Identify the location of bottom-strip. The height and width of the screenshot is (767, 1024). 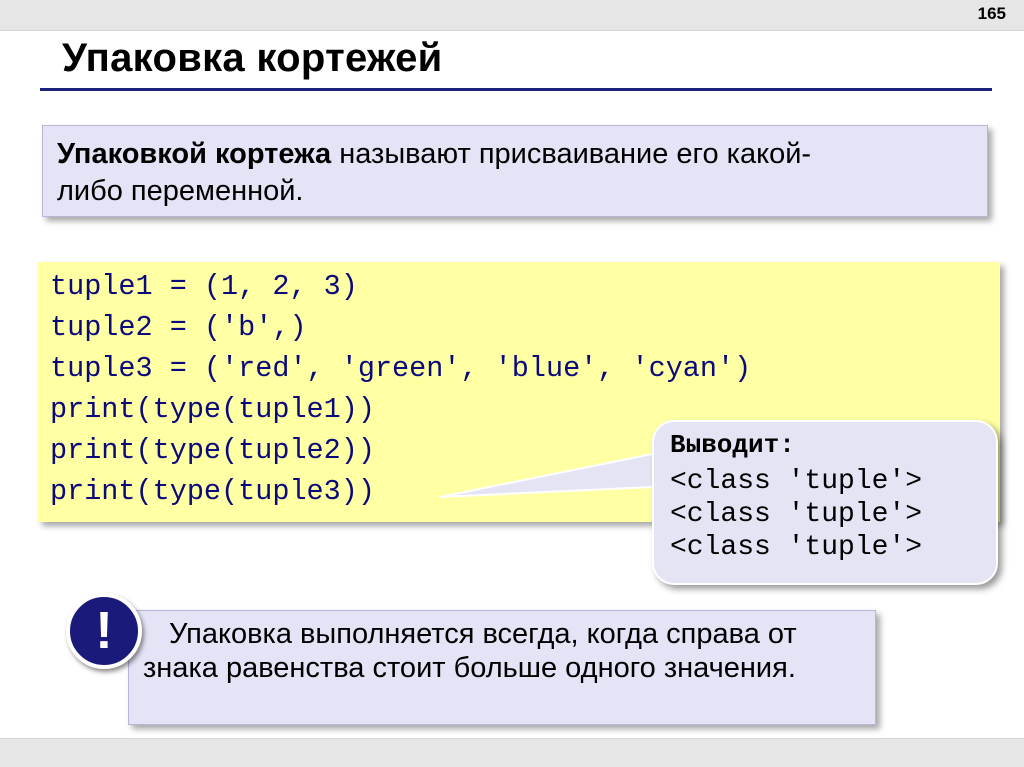
(512, 752).